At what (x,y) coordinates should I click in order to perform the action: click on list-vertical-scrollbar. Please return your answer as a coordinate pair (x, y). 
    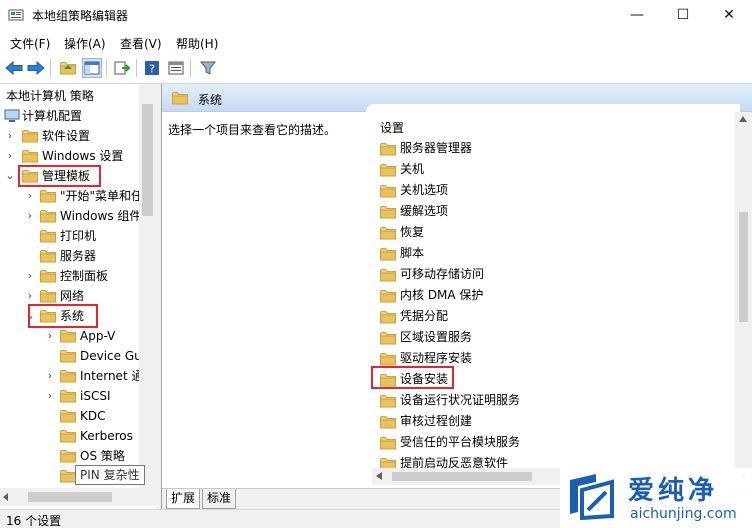
    Looking at the image, I should click on (743, 300).